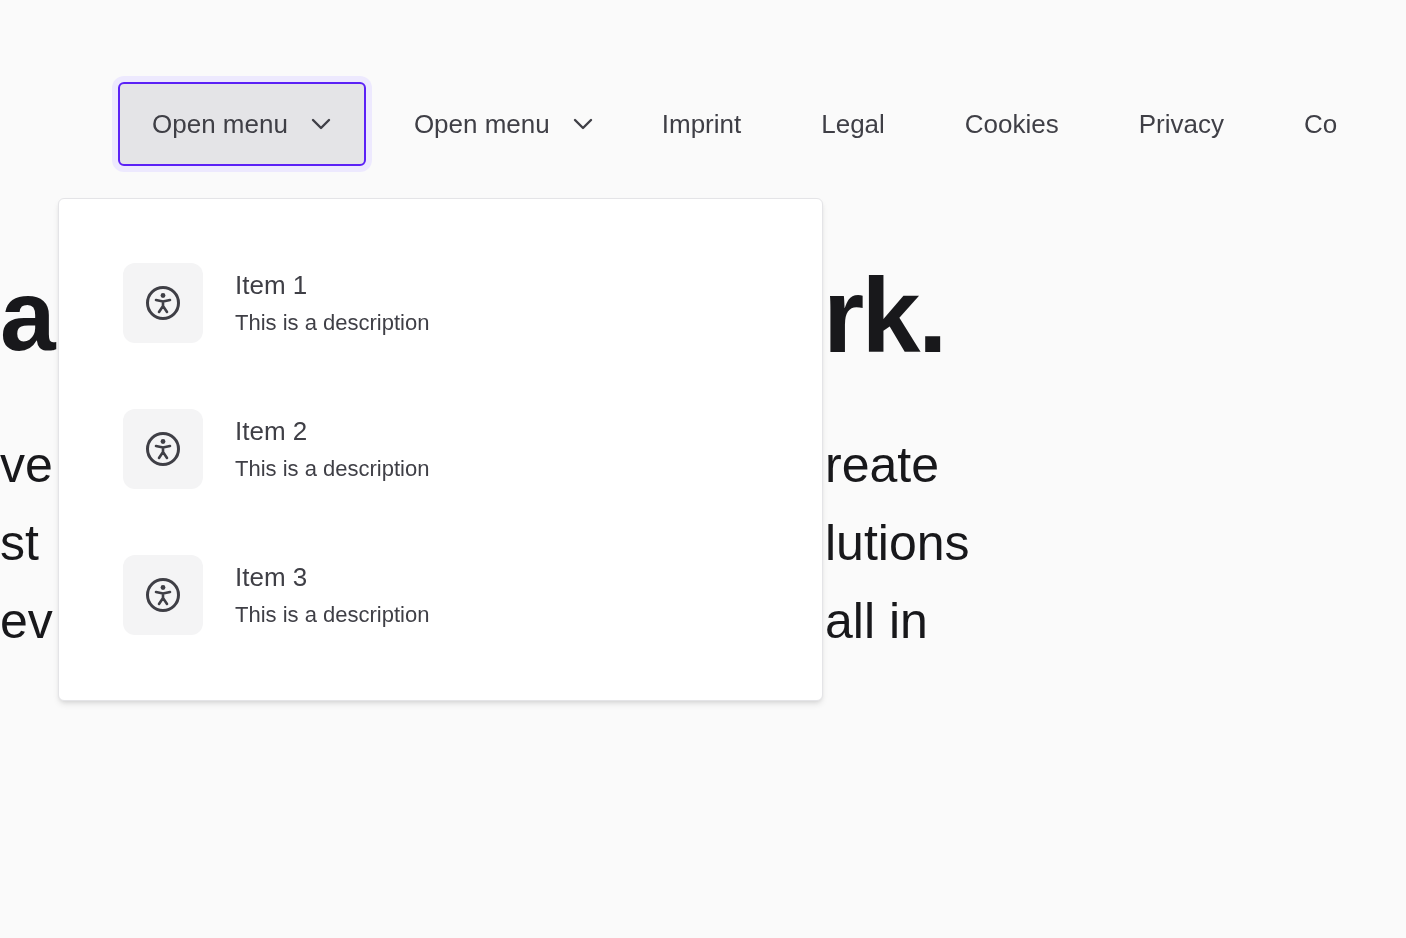 The width and height of the screenshot is (1406, 938). Describe the element at coordinates (503, 124) in the screenshot. I see `menu-button: Open menu` at that location.